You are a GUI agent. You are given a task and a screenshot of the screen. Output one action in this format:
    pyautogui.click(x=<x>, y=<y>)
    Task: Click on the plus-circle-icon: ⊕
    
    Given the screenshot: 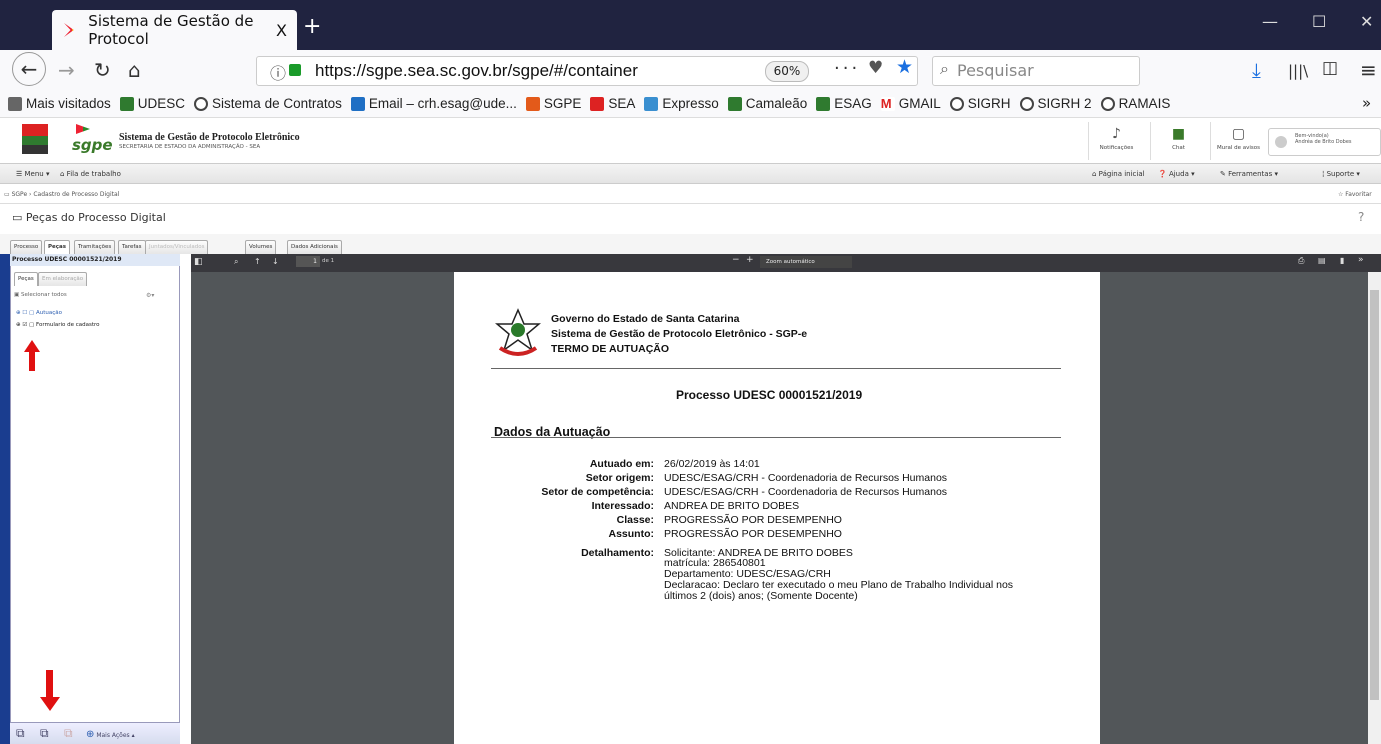 What is the action you would take?
    pyautogui.click(x=90, y=734)
    